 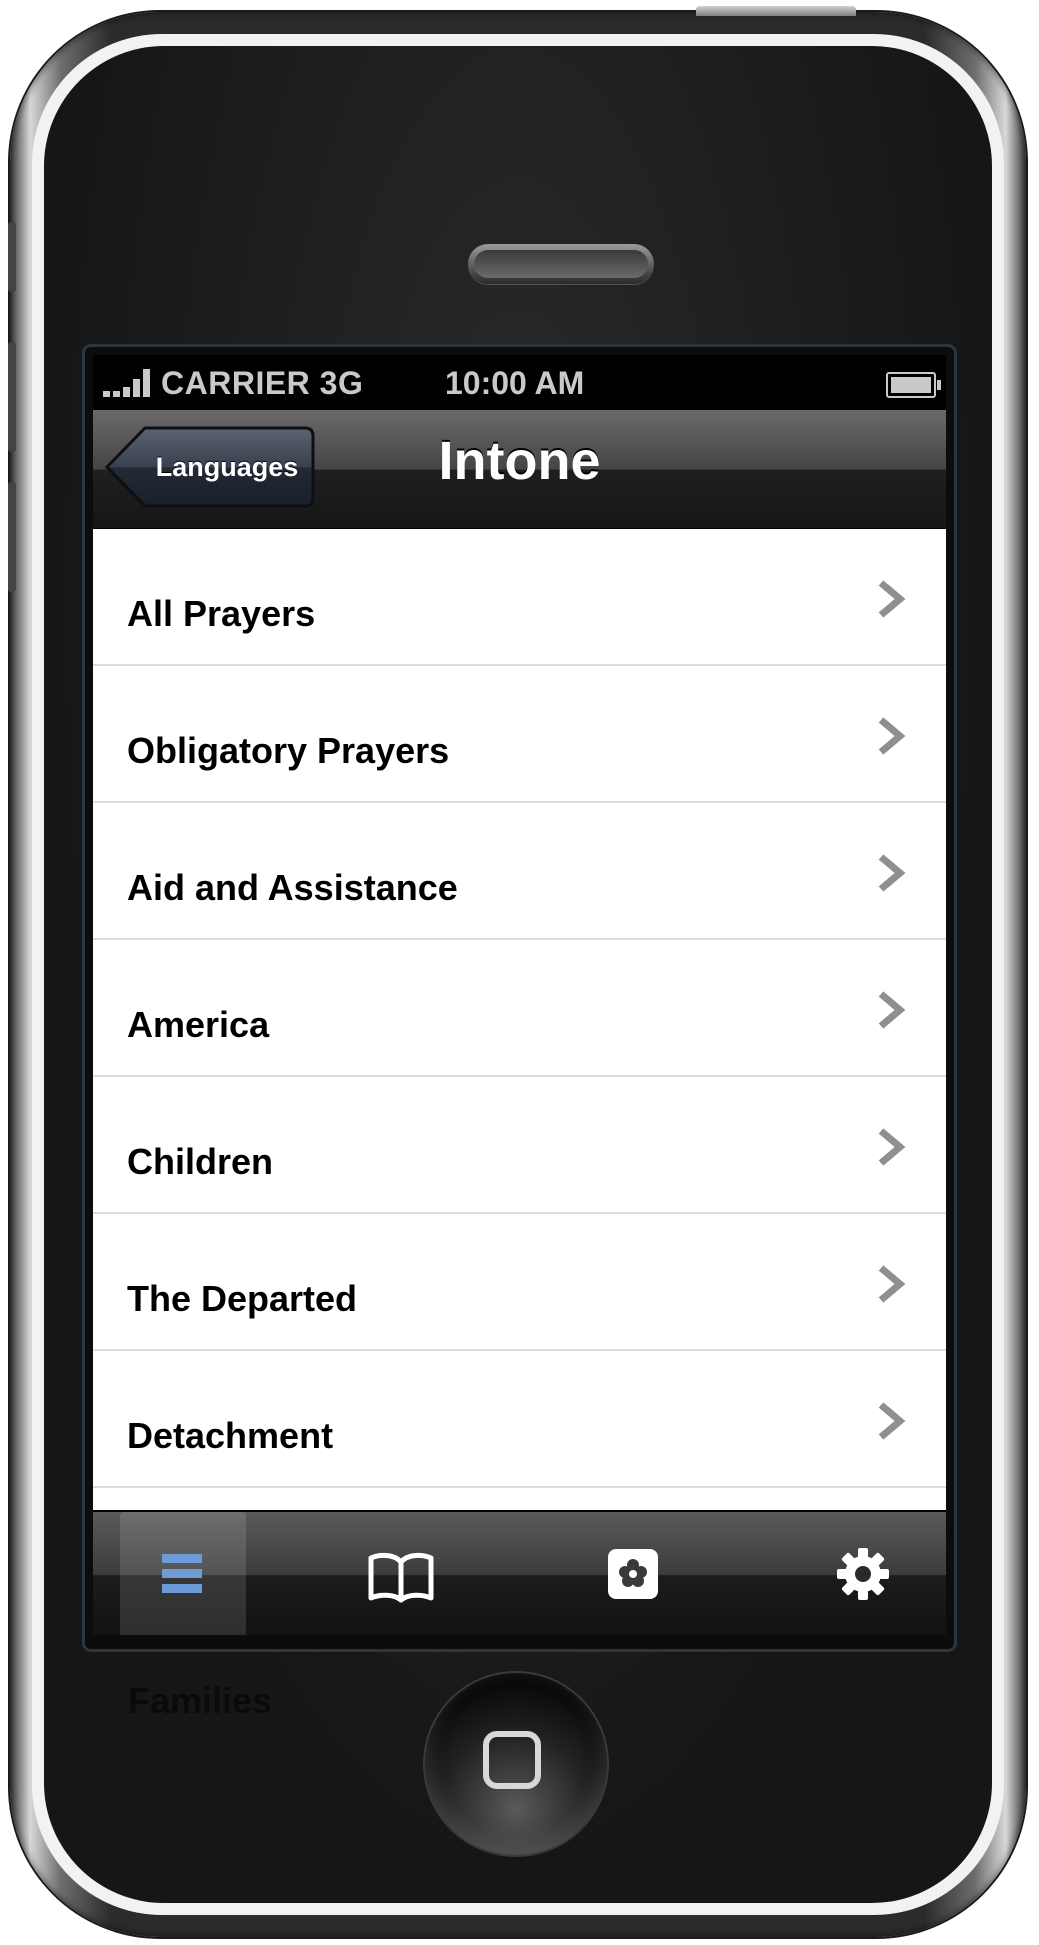 I want to click on list-item-label: All Prayers, so click(x=221, y=613).